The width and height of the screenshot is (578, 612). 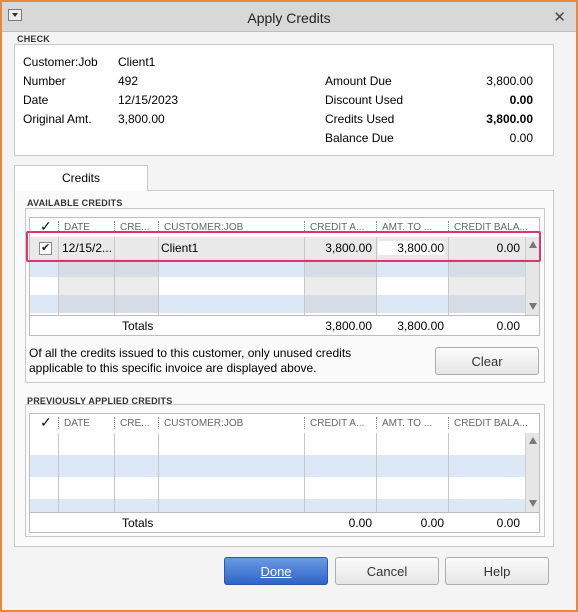 I want to click on done-button: Done, so click(x=276, y=571).